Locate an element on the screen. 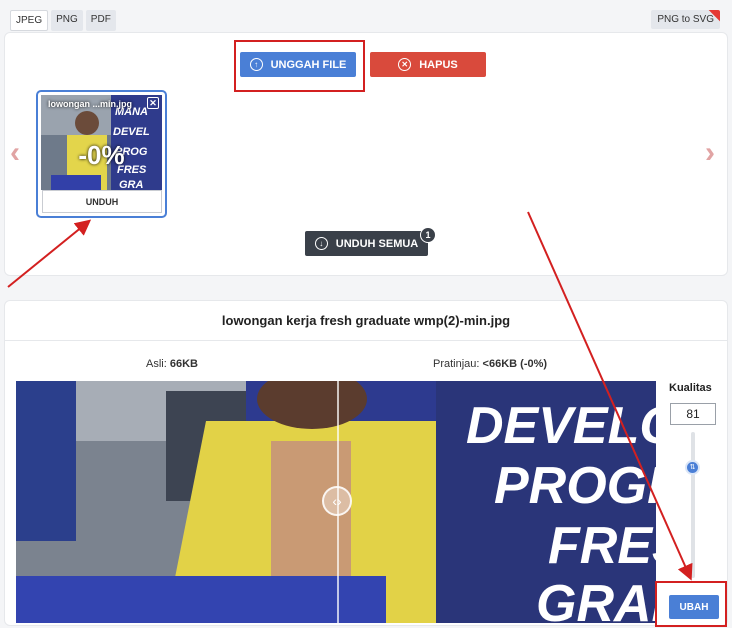 Image resolution: width=732 pixels, height=628 pixels. thumbnail-filename: lowongan ...min.jpg is located at coordinates (90, 104).